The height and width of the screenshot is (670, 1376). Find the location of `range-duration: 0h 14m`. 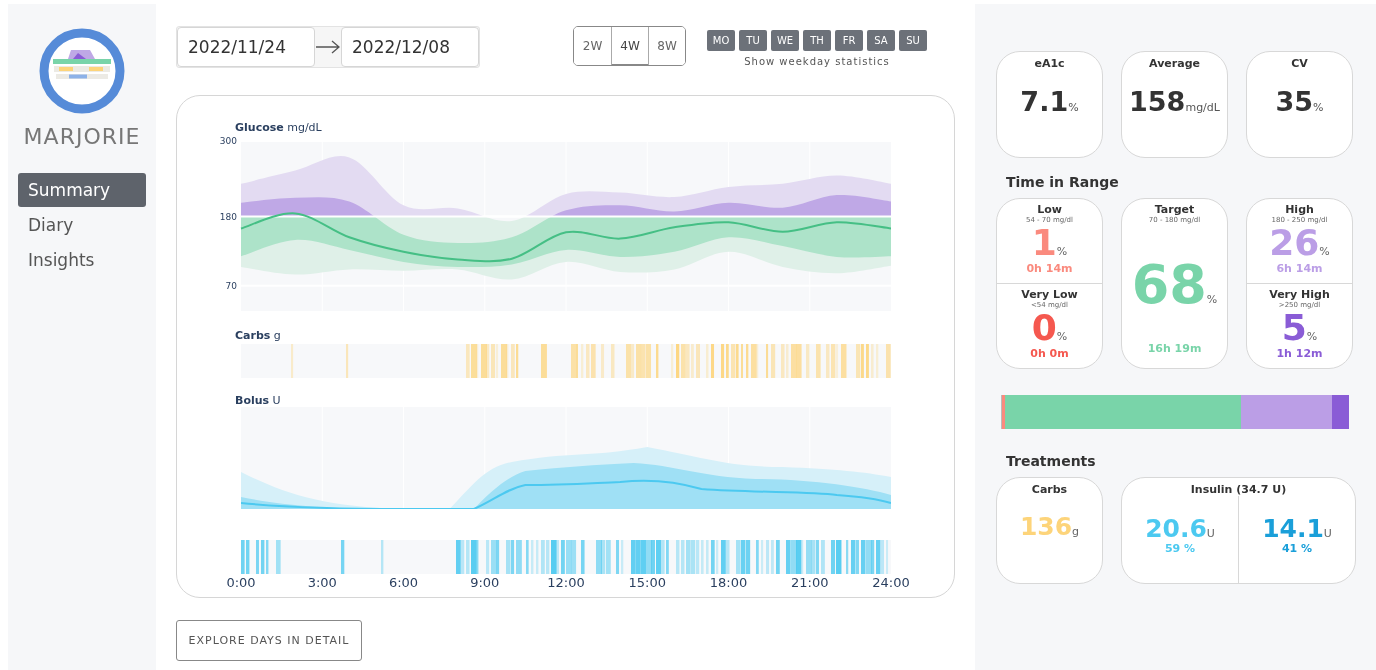

range-duration: 0h 14m is located at coordinates (1049, 268).